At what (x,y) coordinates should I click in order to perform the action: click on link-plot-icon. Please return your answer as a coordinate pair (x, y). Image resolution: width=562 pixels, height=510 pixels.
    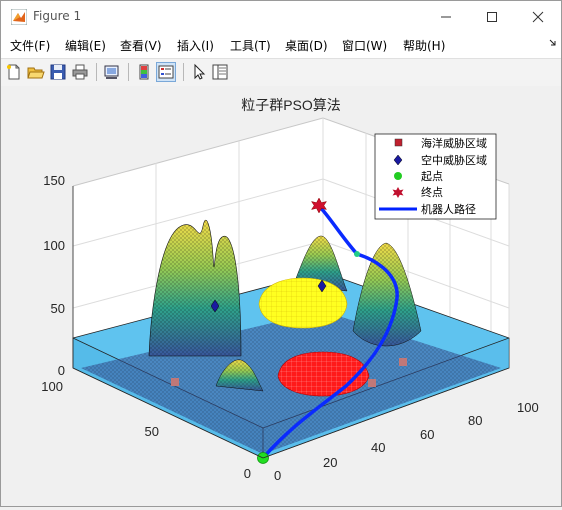
    Looking at the image, I should click on (112, 72).